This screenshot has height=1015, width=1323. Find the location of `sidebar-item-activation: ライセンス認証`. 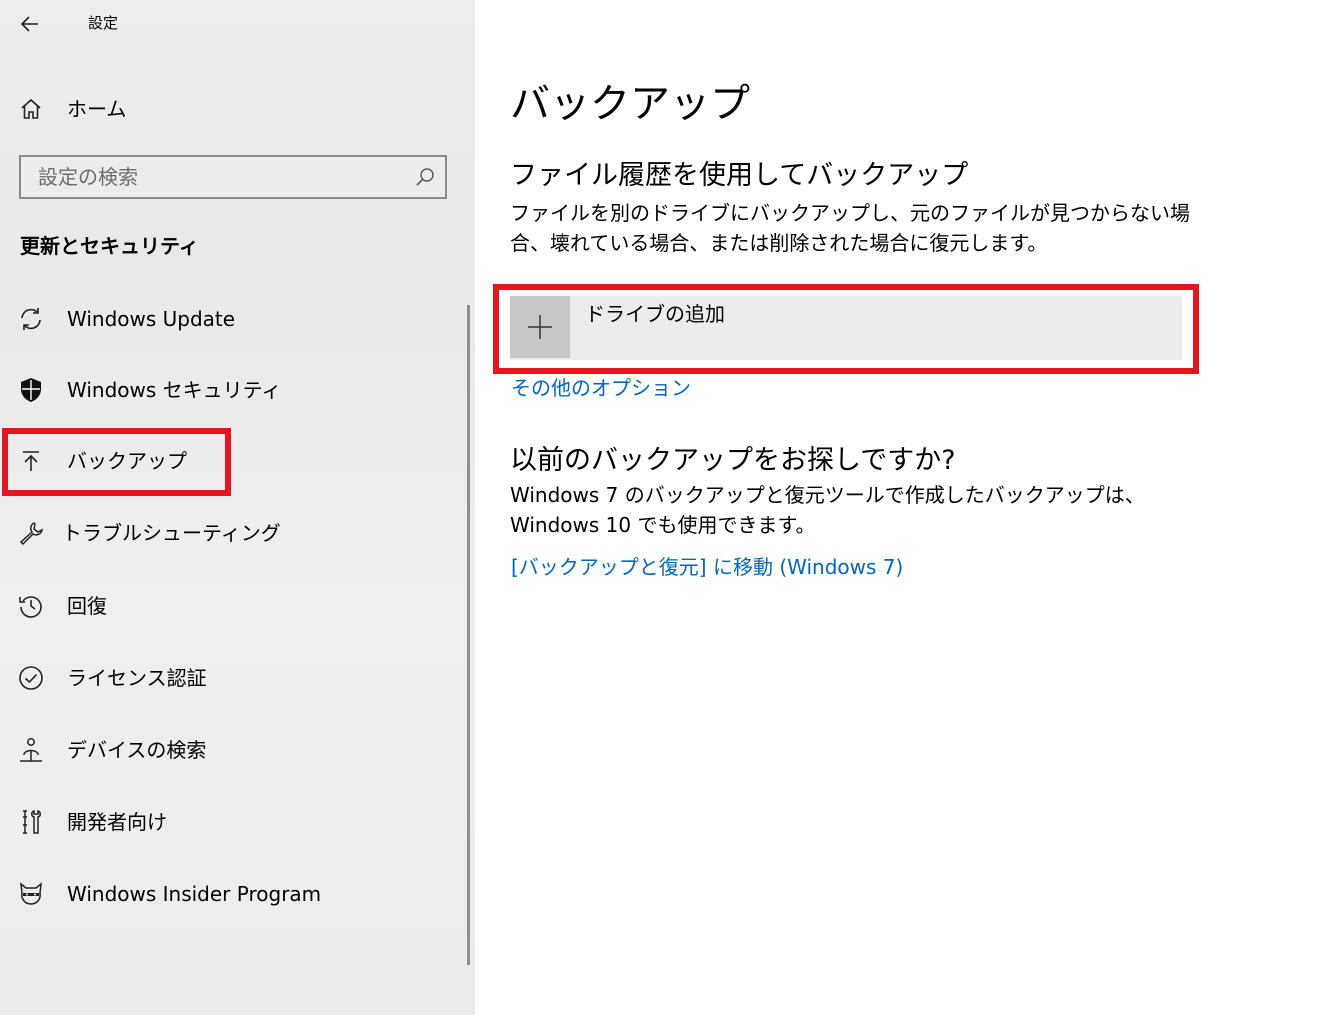

sidebar-item-activation: ライセンス認証 is located at coordinates (235, 677).